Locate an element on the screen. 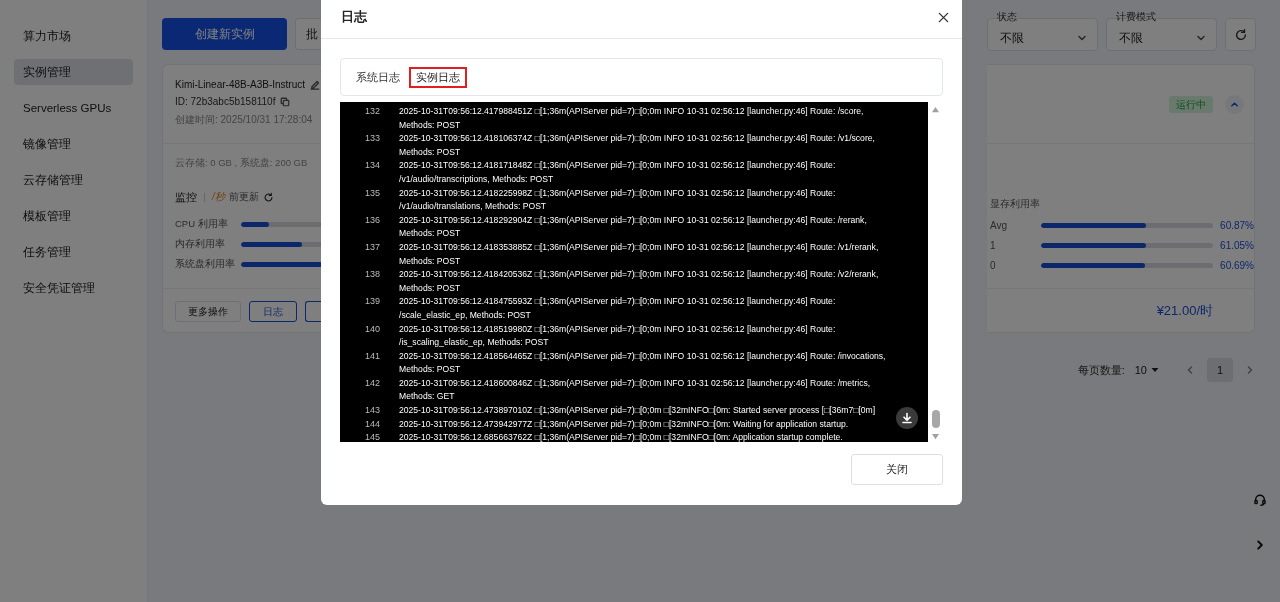 The image size is (1280, 602). sidebar-item: 实例管理 is located at coordinates (73, 72).